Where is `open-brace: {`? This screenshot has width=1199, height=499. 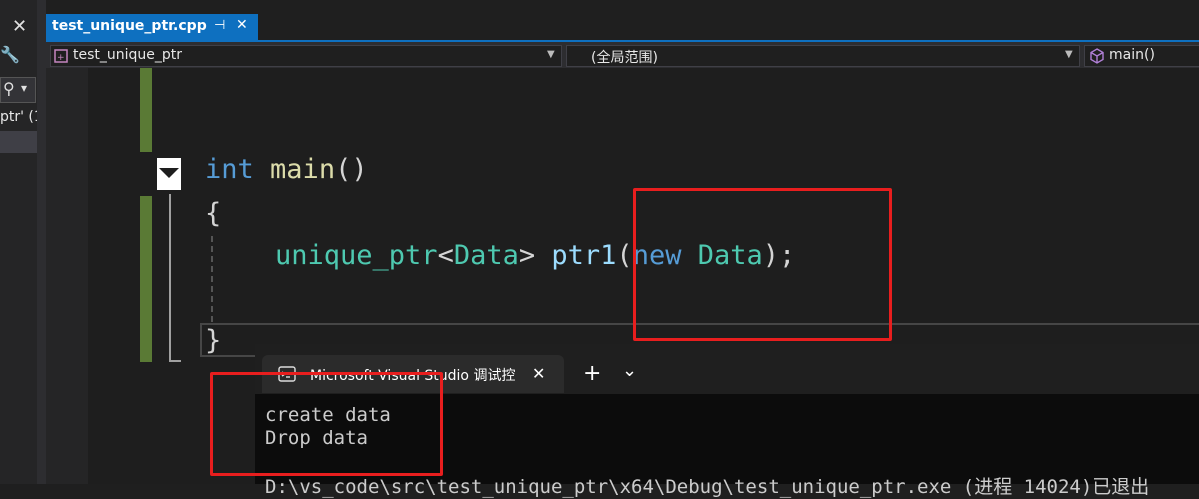
open-brace: { is located at coordinates (213, 213).